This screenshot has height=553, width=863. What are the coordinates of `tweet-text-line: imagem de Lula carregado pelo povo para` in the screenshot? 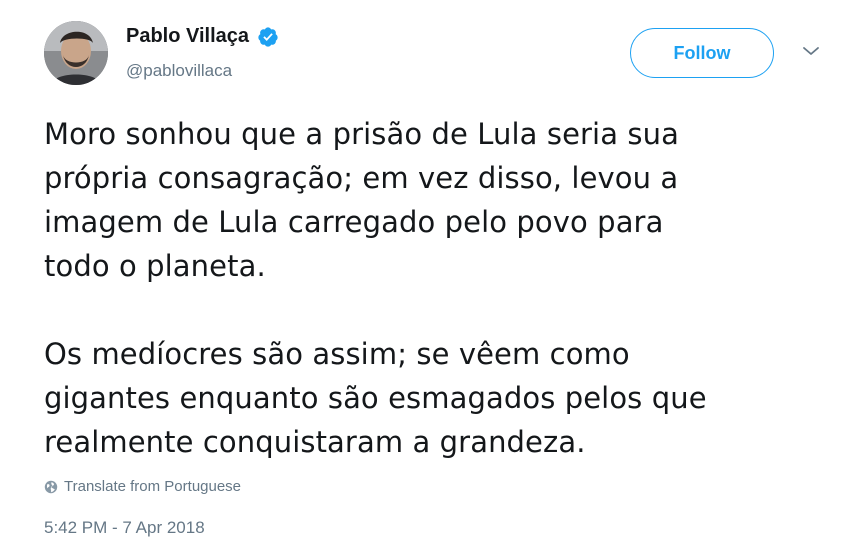 It's located at (354, 222).